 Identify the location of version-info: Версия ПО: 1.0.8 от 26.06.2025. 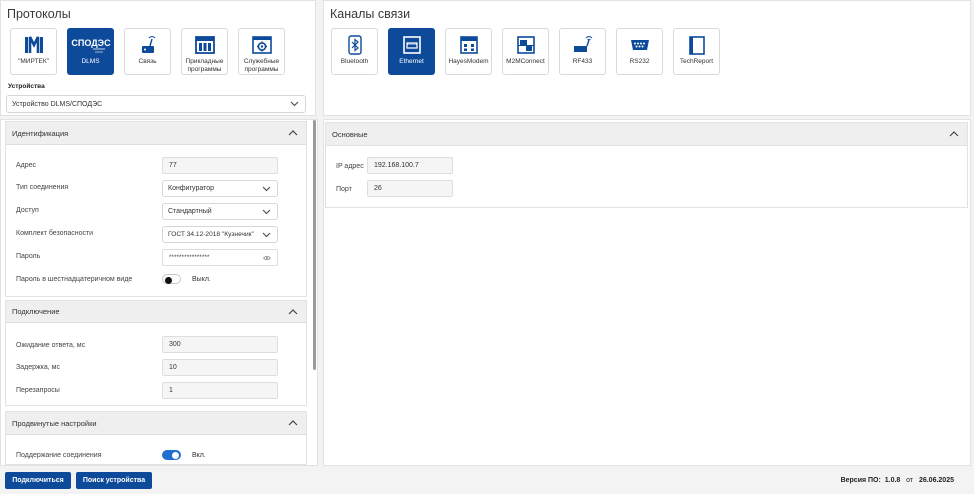
(897, 480).